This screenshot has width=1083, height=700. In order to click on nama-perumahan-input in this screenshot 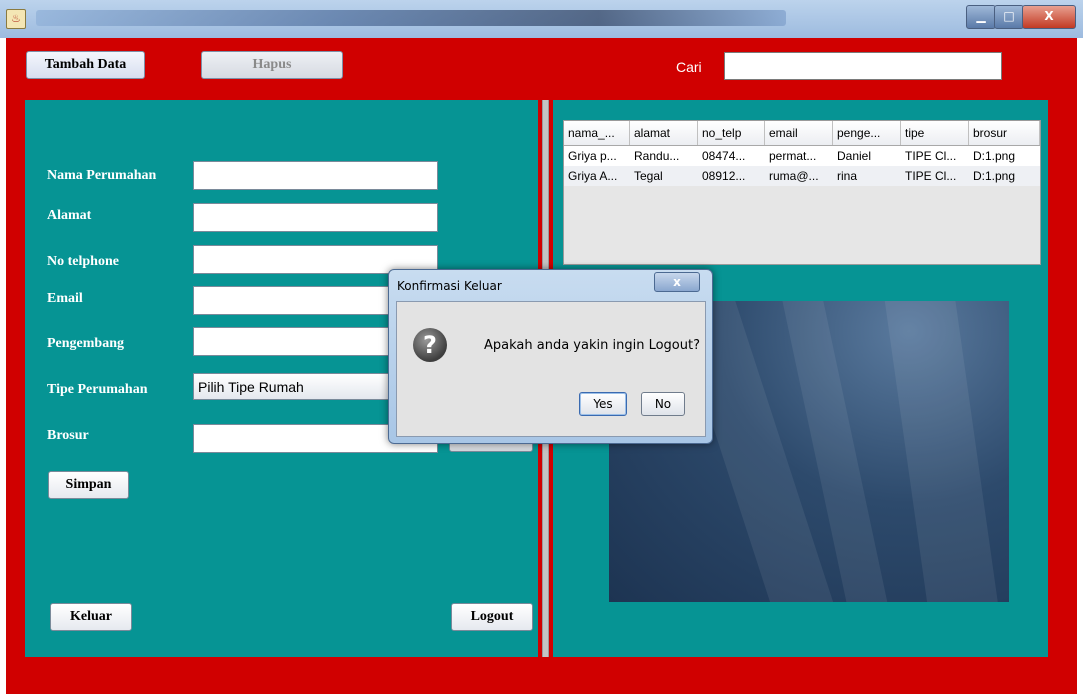, I will do `click(315, 175)`.